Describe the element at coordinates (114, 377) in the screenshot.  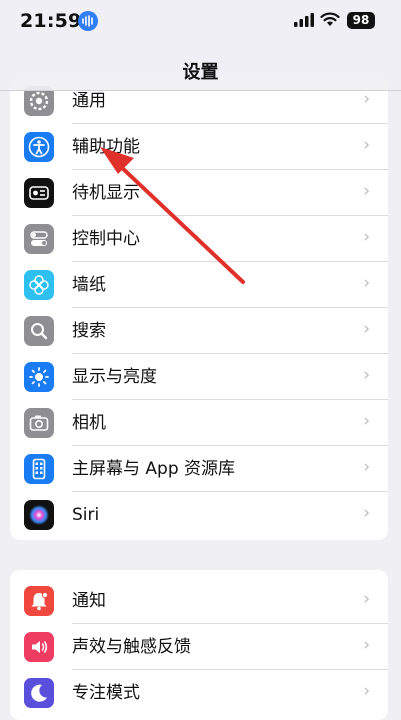
I see `settings-row-label: 显示与亮度` at that location.